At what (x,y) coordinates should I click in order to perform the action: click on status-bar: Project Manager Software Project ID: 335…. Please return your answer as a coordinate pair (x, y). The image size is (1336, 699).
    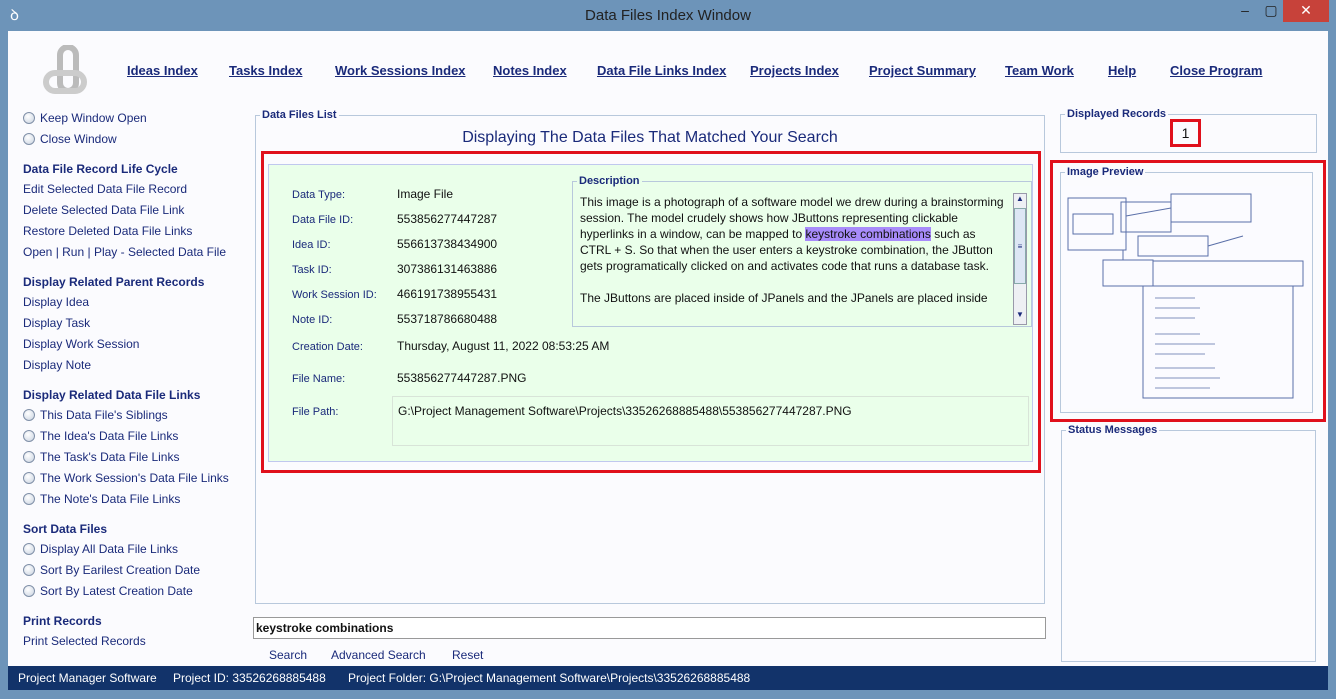
    Looking at the image, I should click on (668, 678).